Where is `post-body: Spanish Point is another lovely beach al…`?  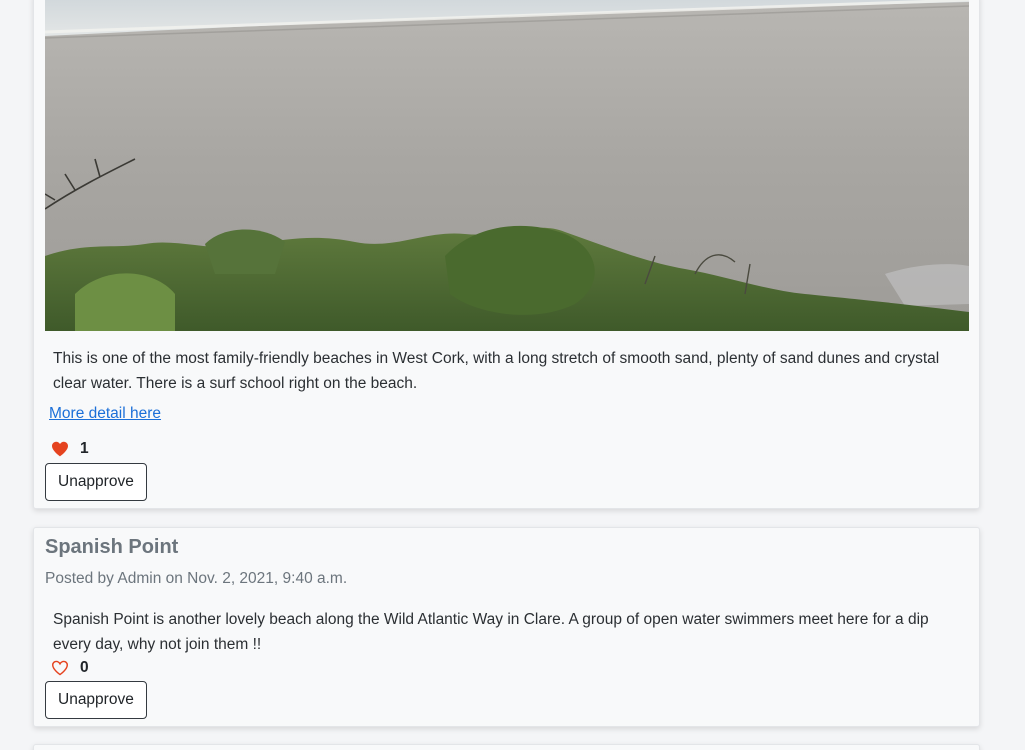
post-body: Spanish Point is another lovely beach al… is located at coordinates (491, 632).